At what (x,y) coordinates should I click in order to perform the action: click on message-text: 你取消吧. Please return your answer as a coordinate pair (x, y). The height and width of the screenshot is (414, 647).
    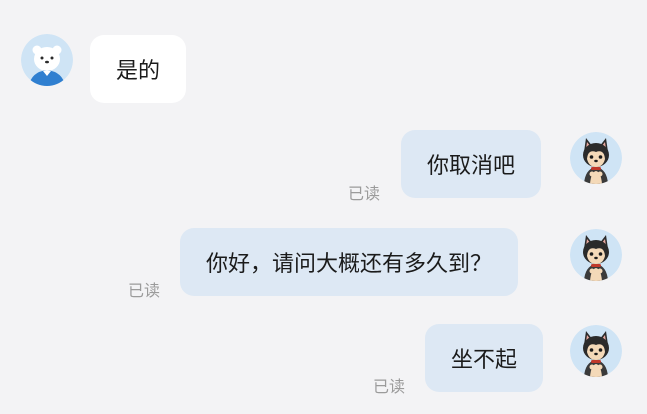
    Looking at the image, I should click on (471, 166).